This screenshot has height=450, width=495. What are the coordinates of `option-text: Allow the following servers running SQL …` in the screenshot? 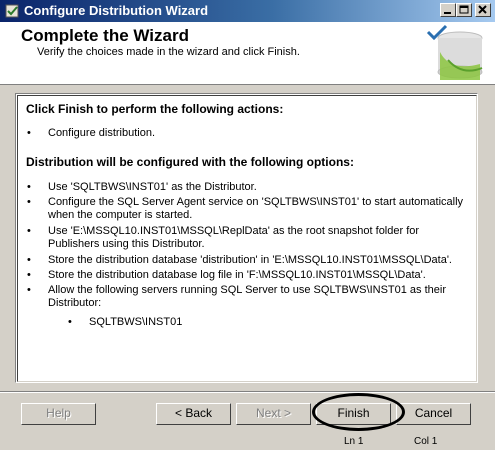 It's located at (247, 296).